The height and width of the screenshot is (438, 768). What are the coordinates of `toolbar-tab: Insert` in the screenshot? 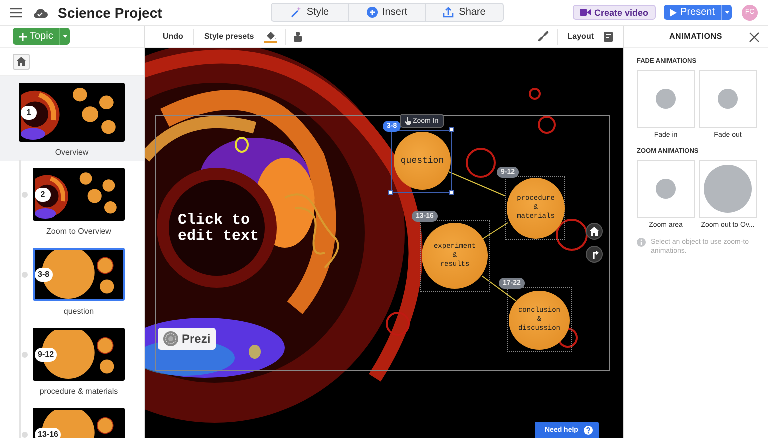 It's located at (387, 12).